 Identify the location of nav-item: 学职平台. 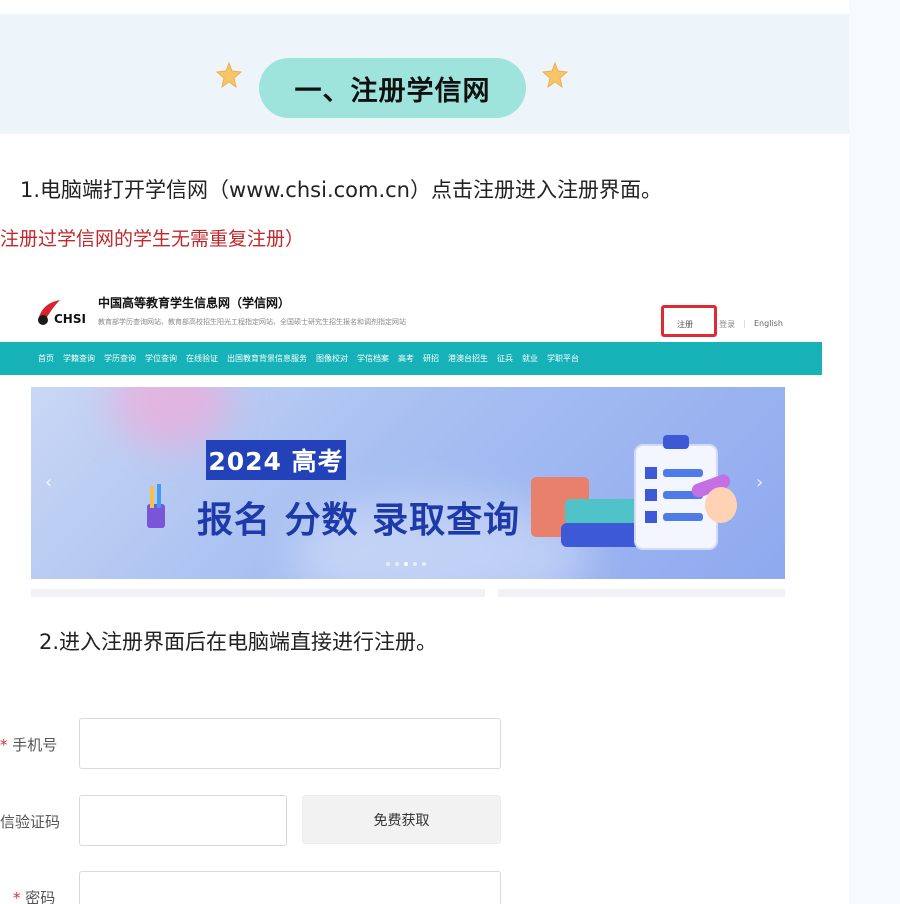
(563, 358).